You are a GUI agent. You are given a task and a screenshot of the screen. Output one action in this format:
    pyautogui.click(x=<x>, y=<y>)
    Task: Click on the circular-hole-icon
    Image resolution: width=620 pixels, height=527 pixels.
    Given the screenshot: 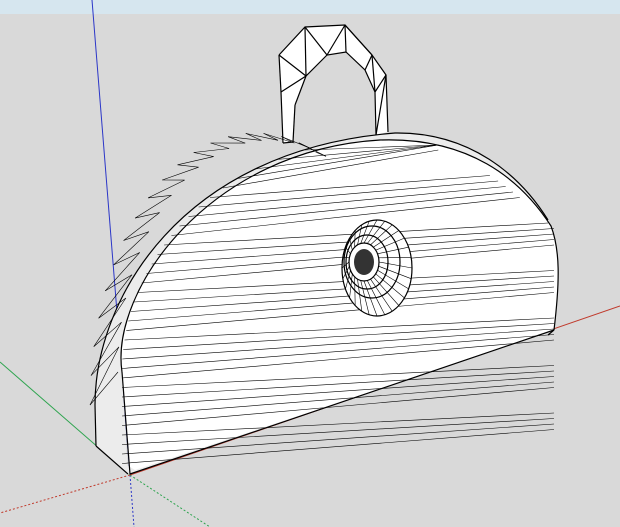 What is the action you would take?
    pyautogui.click(x=377, y=268)
    